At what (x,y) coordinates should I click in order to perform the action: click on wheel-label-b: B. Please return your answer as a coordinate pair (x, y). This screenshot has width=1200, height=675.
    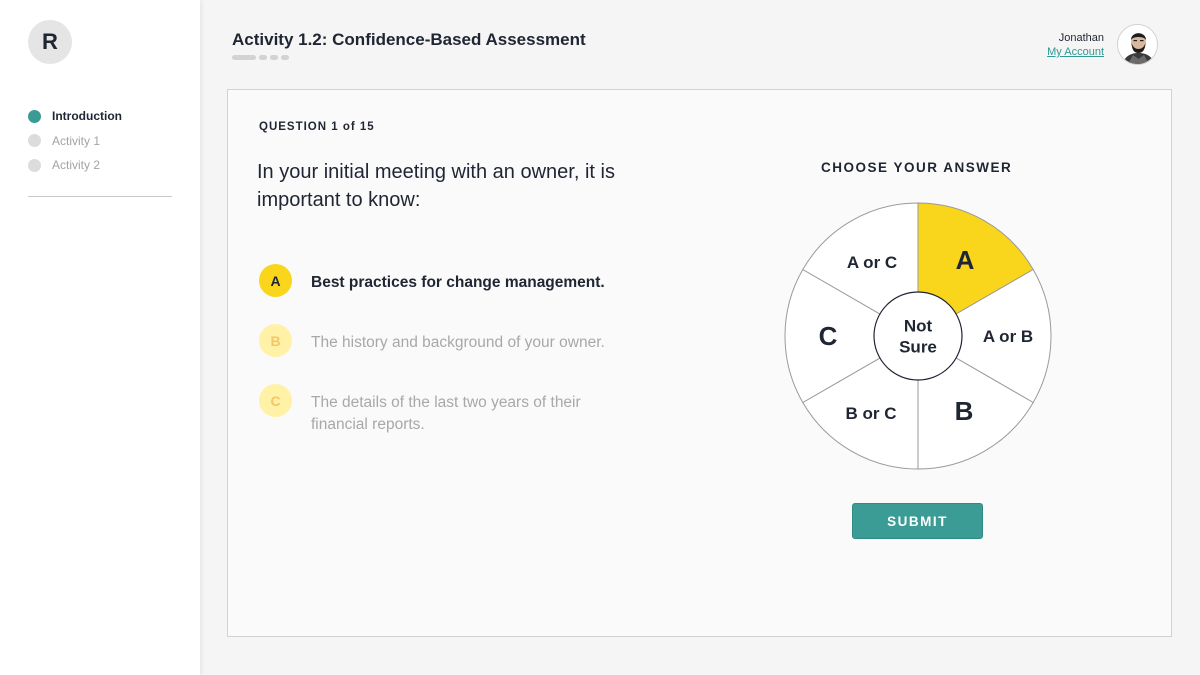
    Looking at the image, I should click on (964, 411).